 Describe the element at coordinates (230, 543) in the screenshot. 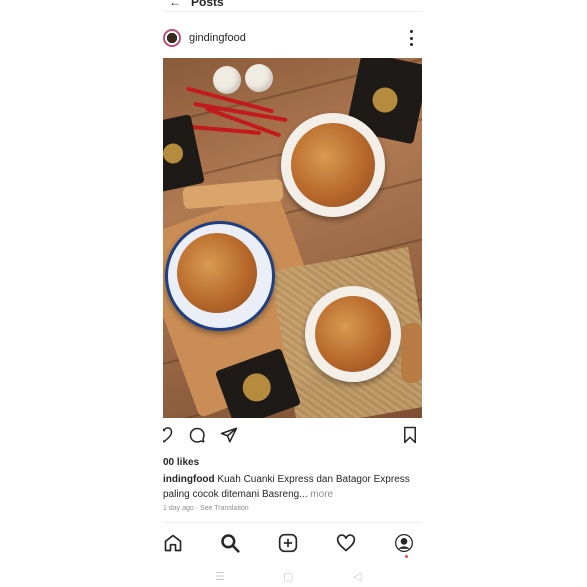

I see `search-icon` at that location.